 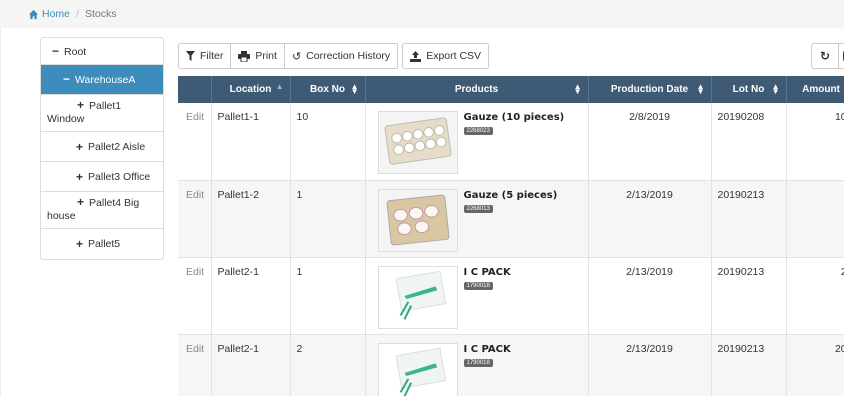 I want to click on cell-product: Gauze (5 pieces) 2268013, so click(x=477, y=219).